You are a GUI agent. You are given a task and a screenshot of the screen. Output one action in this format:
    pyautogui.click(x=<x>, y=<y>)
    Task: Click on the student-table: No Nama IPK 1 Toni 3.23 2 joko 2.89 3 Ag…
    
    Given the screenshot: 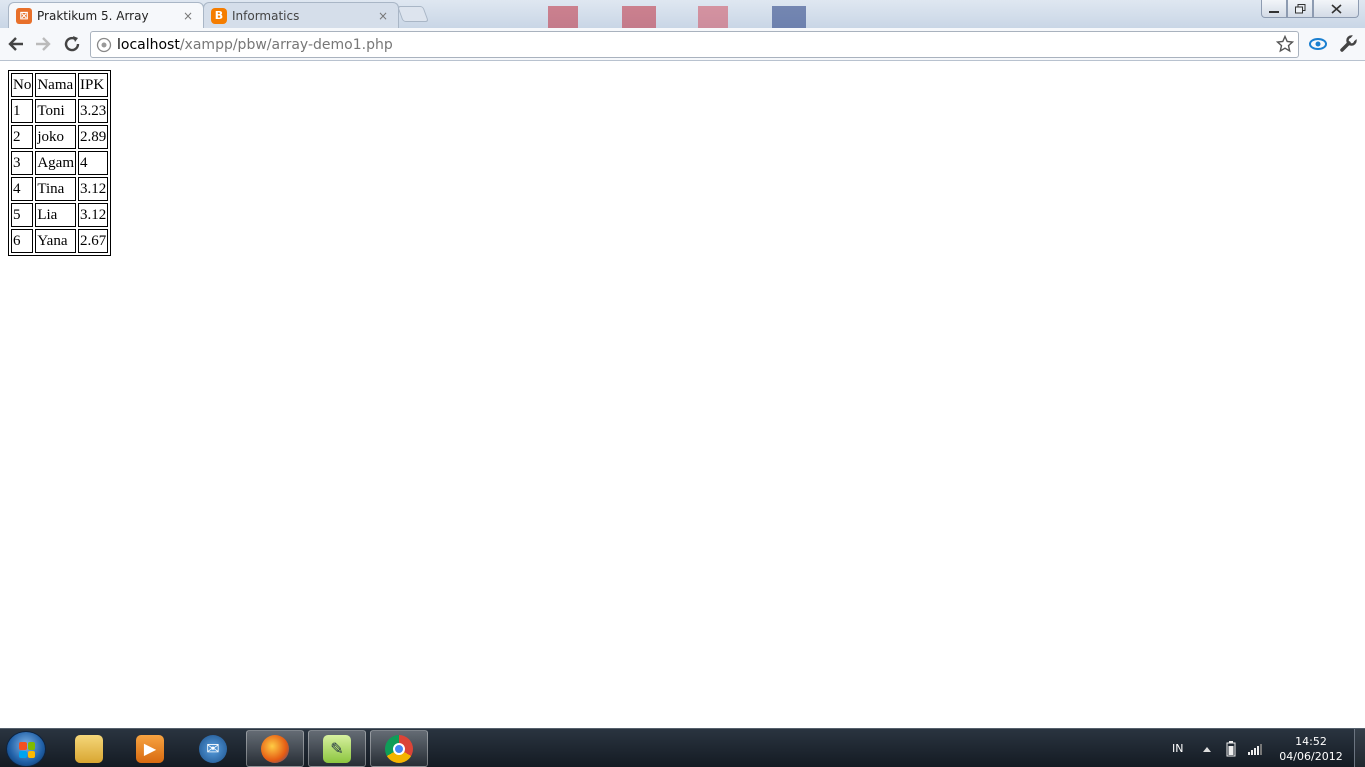 What is the action you would take?
    pyautogui.click(x=60, y=163)
    